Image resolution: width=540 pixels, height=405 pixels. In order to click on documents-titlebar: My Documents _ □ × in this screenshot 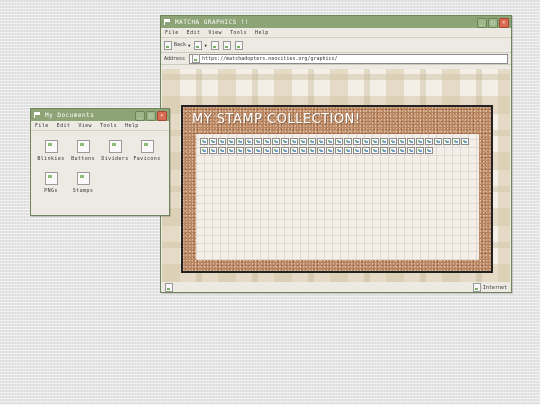, I will do `click(100, 115)`.